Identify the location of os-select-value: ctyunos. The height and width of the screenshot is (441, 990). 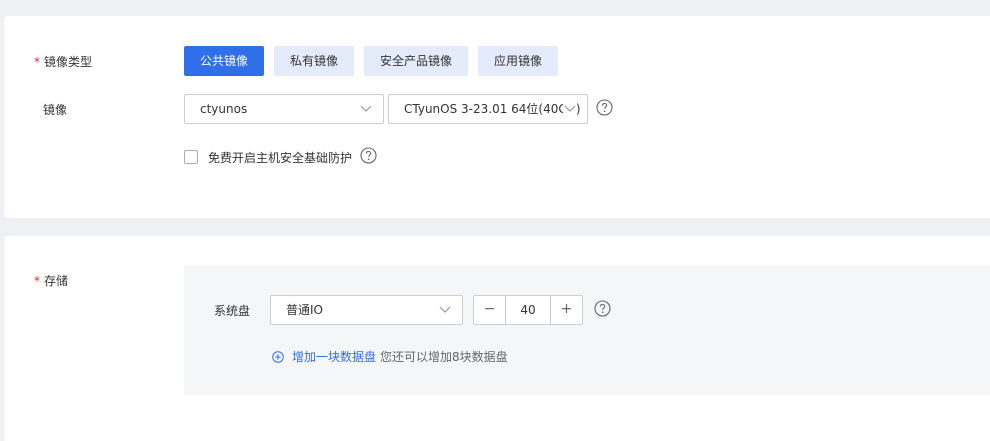
(224, 109).